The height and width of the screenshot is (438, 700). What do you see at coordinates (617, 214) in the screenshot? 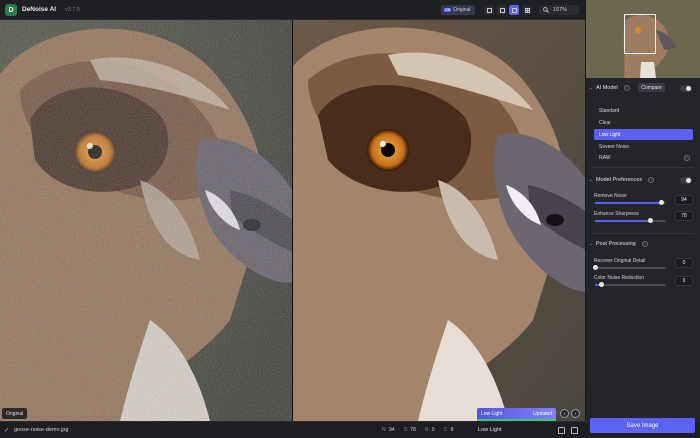
I see `enhance-sharpness-label: Enhance Sharpness` at bounding box center [617, 214].